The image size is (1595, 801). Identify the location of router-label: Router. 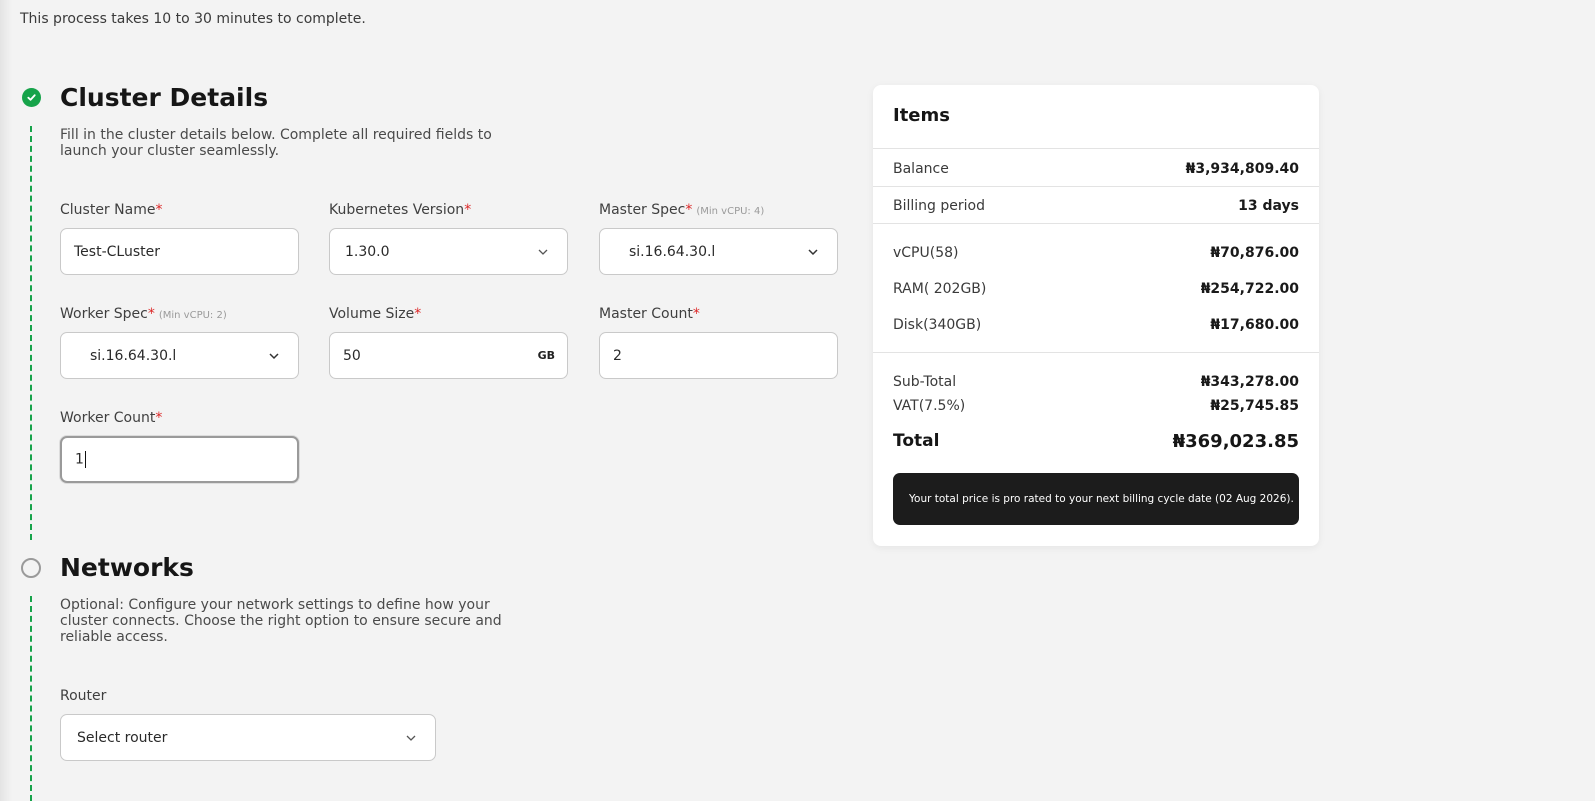
(83, 696).